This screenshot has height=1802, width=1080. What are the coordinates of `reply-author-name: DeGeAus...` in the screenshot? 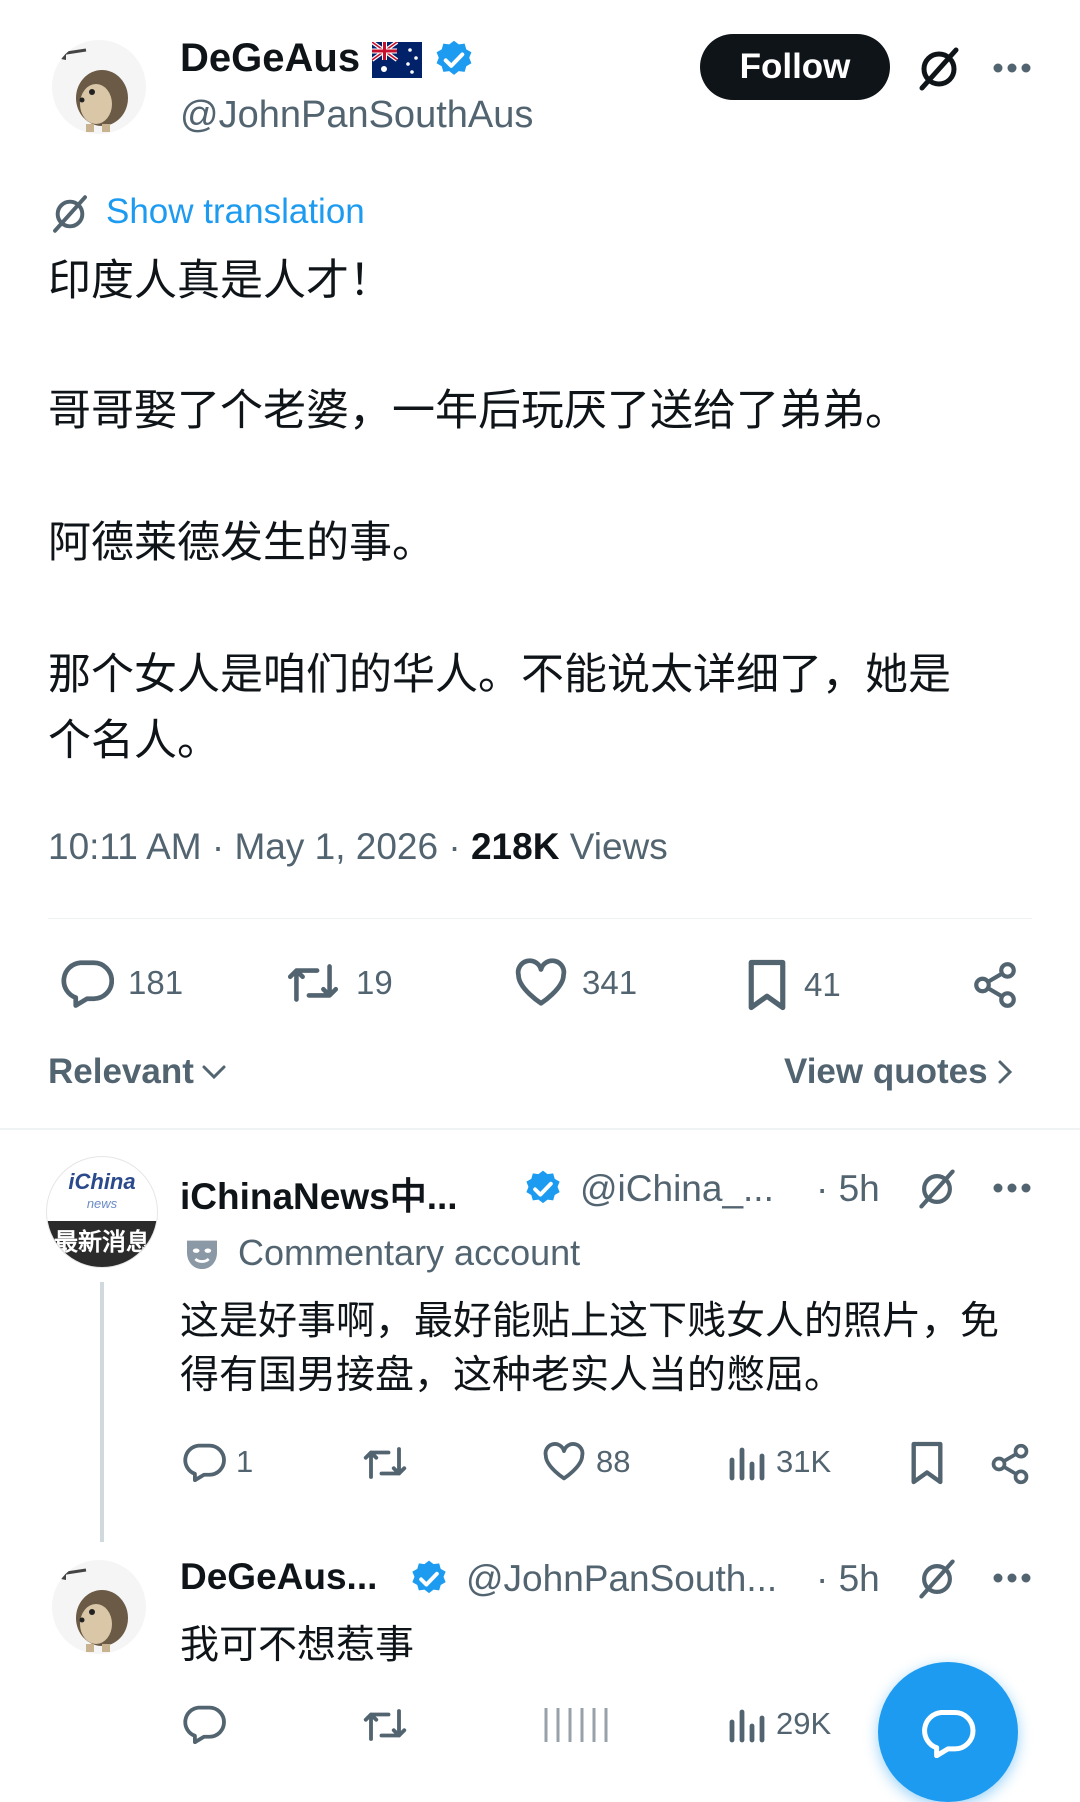 It's located at (278, 1577).